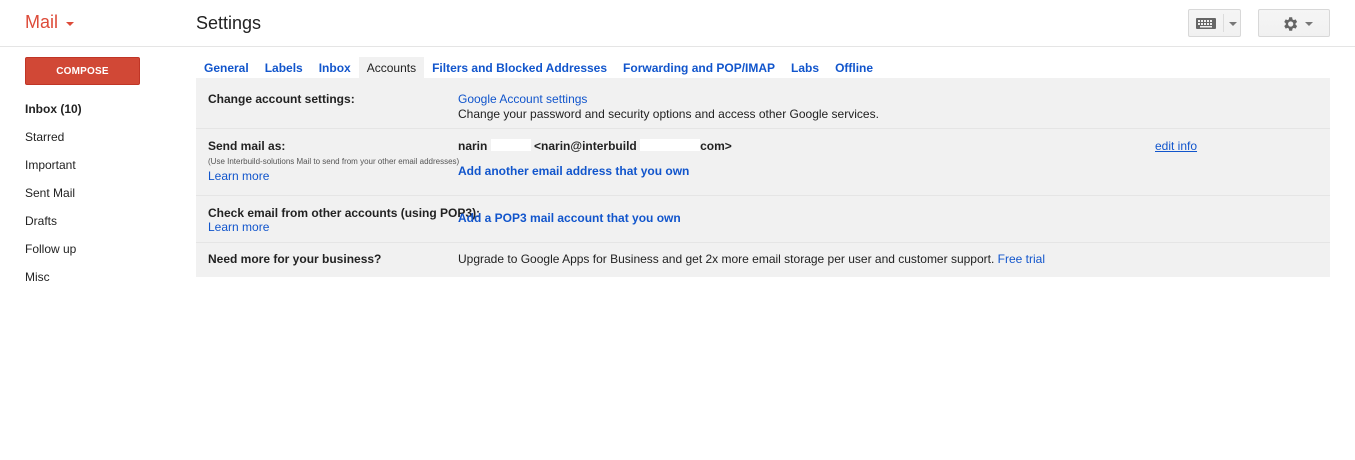  I want to click on row-label: Change account settings:, so click(281, 99).